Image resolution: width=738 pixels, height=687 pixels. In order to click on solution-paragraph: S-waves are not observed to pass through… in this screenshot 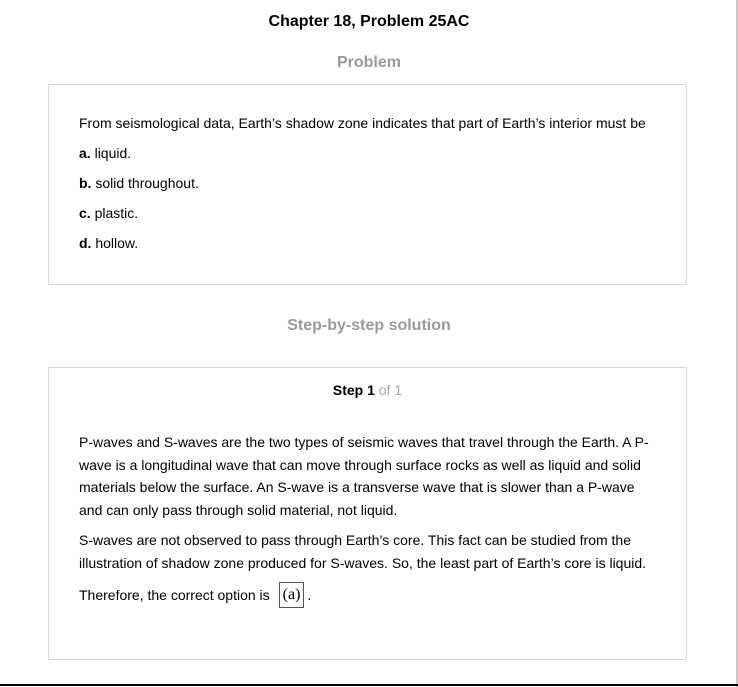, I will do `click(363, 551)`.